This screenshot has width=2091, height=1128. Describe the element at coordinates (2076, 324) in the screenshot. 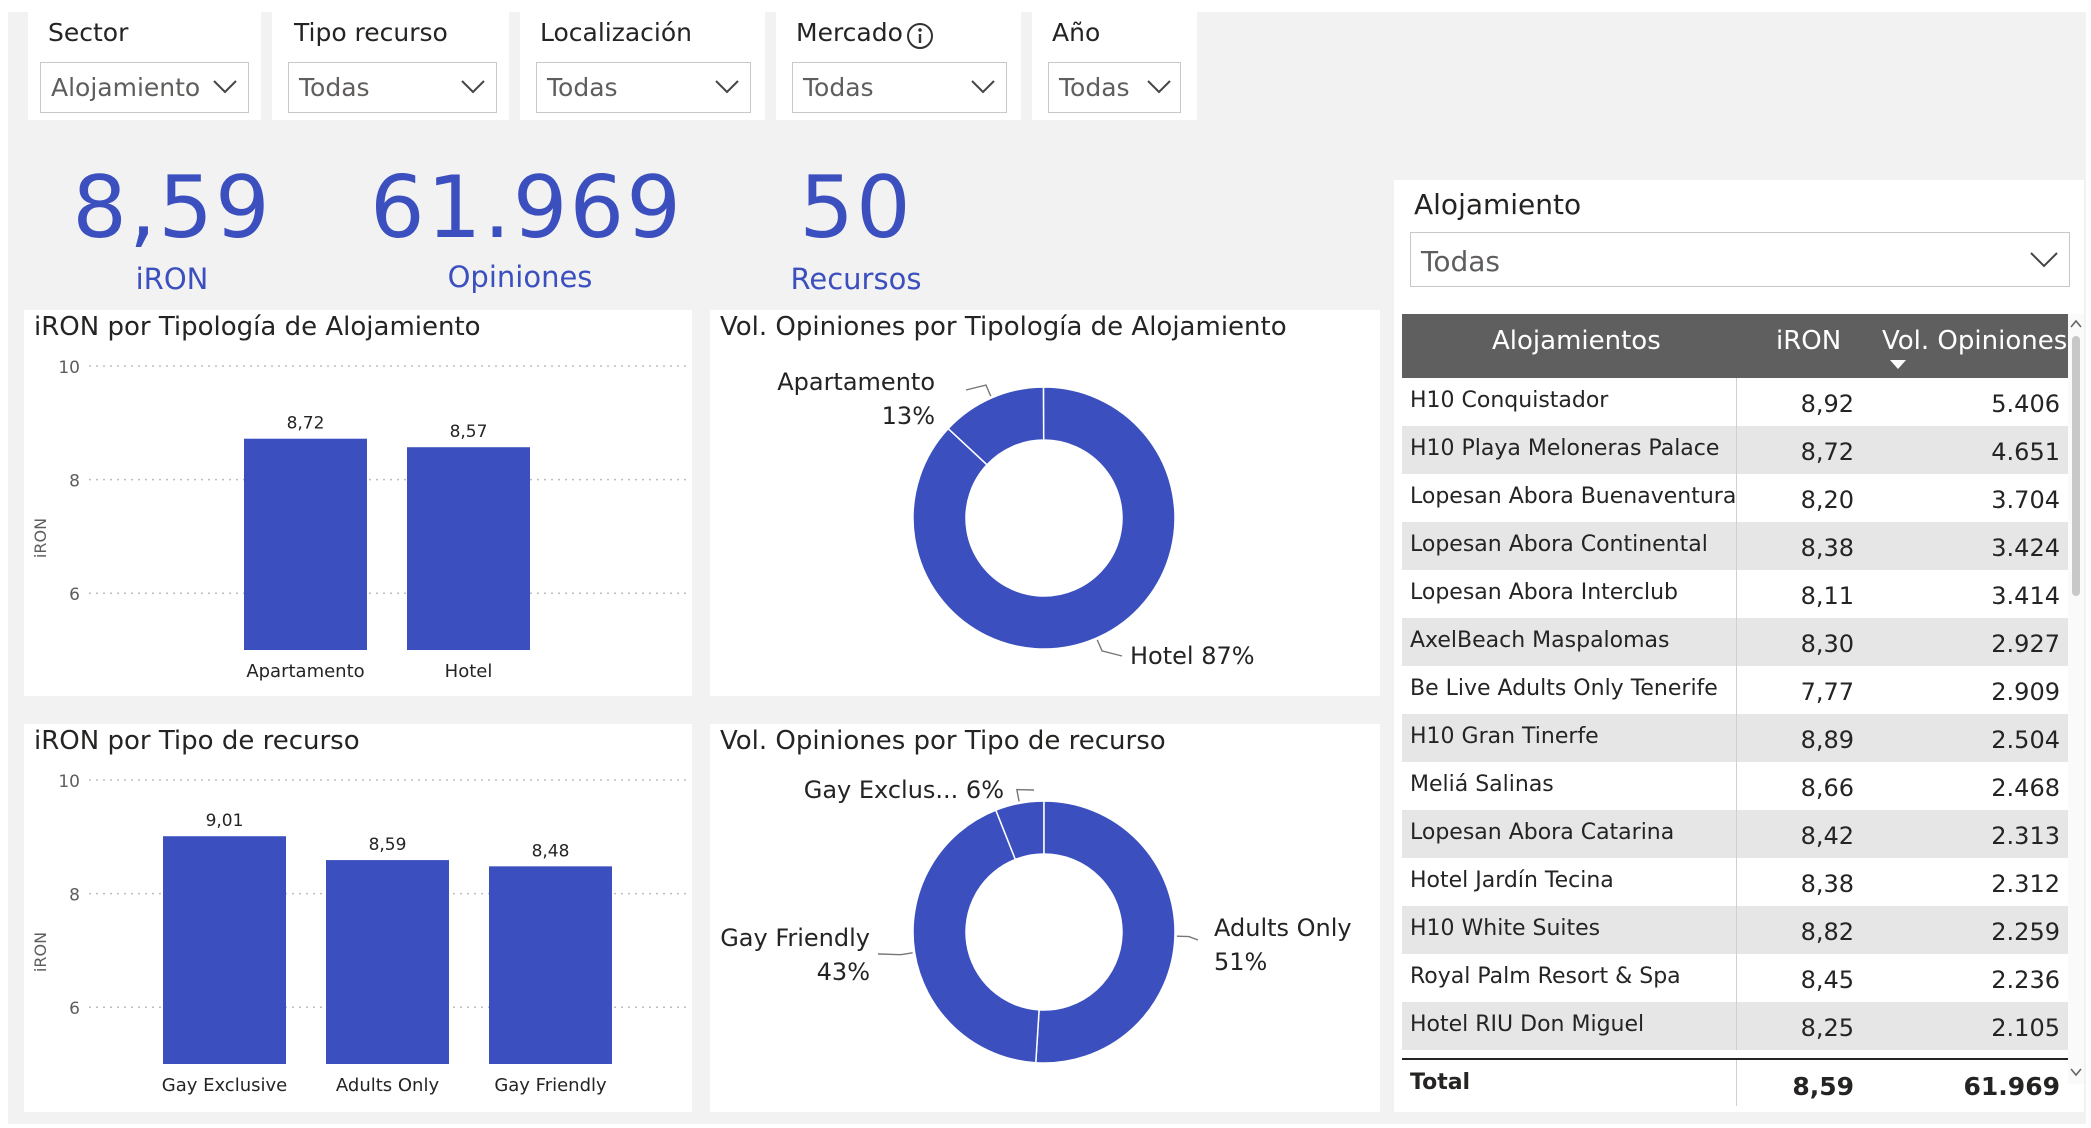

I see `scroll-up-icon` at that location.